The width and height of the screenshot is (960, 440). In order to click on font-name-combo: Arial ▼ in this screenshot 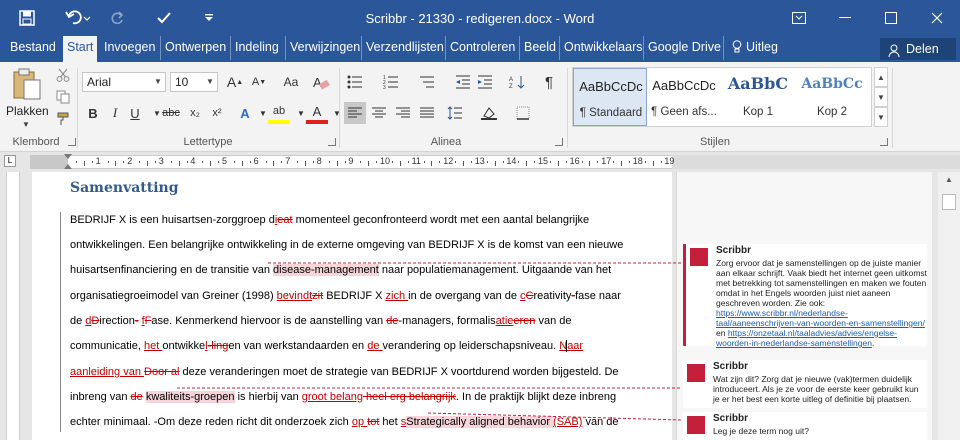, I will do `click(124, 82)`.